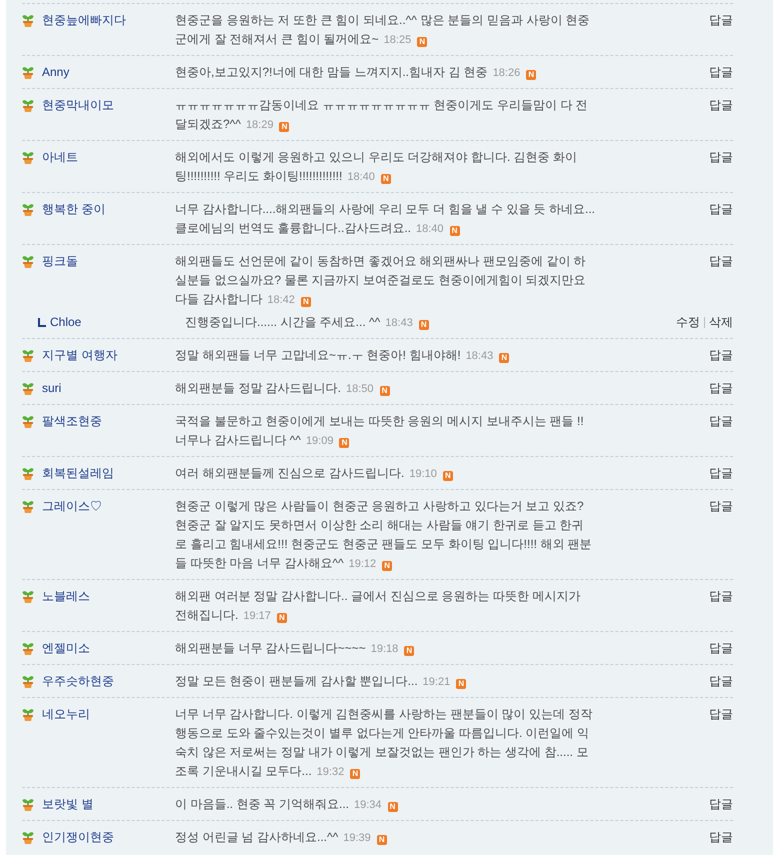 The image size is (777, 855). I want to click on comment-text: 국적을 불문하고 현중이에게 보내는 따뜻한 응원의 메시지 보내주시는 팬들 !! 너무나 감사드립니다 ^^ 19:09 N, so click(380, 431).